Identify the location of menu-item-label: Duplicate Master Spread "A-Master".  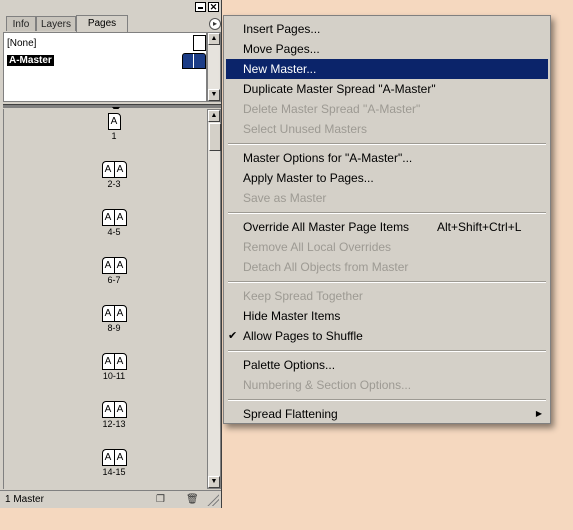
(339, 89).